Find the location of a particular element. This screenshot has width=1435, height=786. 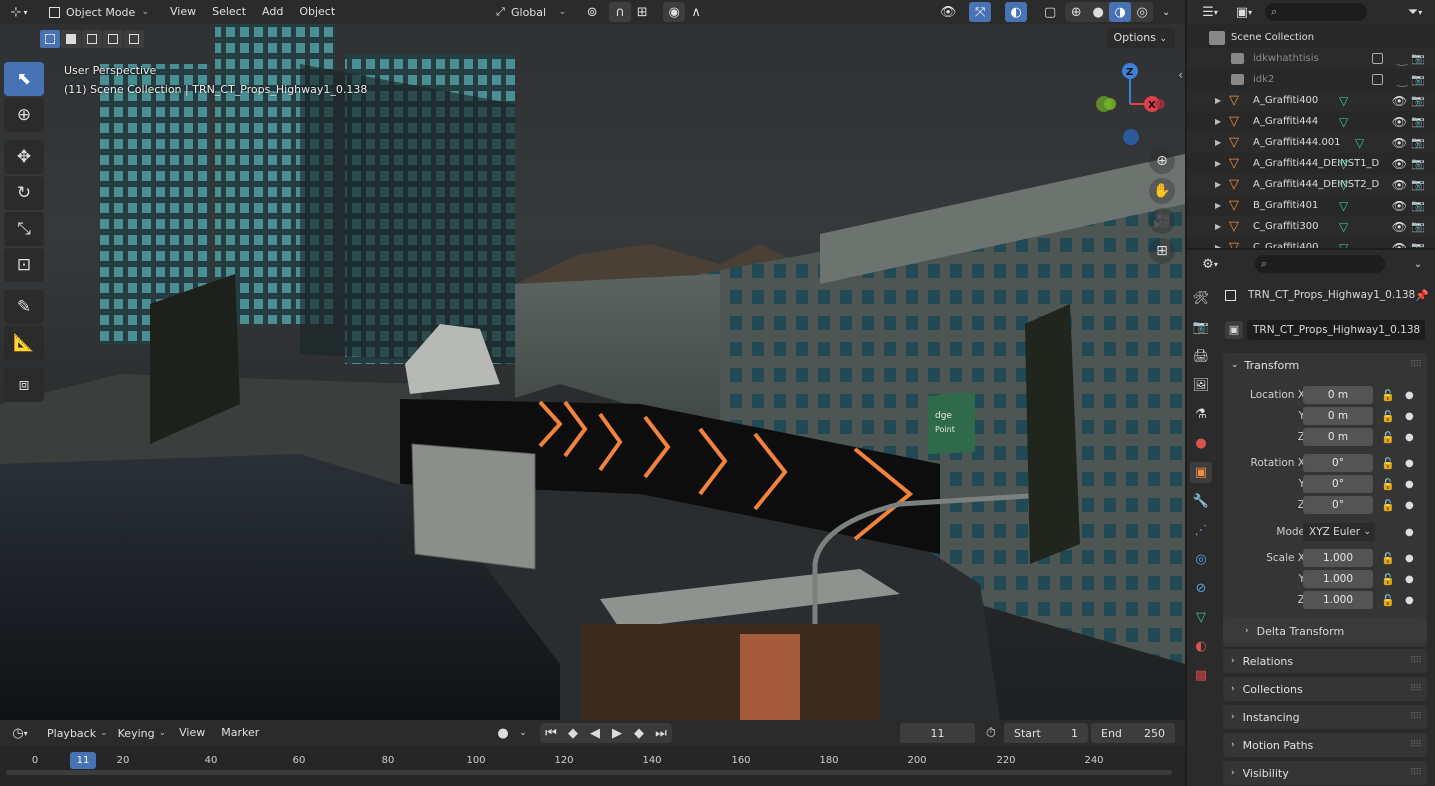

timeline-scrollbar is located at coordinates (589, 772).